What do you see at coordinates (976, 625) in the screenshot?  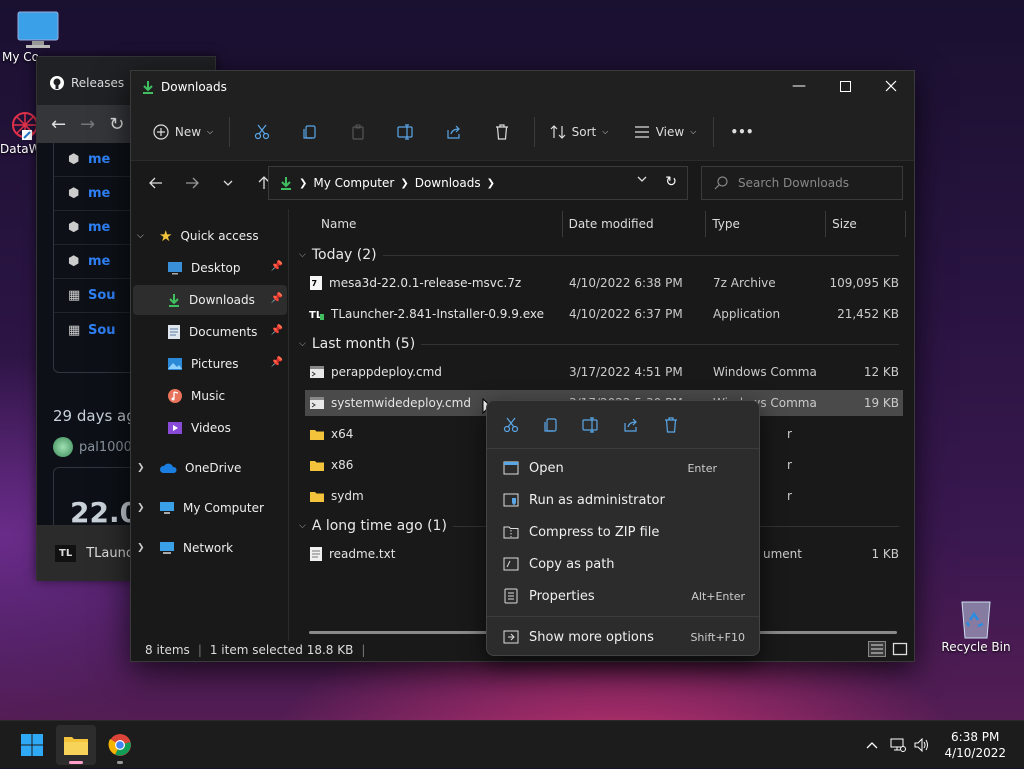 I see `desktop-icon-recycle-bin: Recycle Bin` at bounding box center [976, 625].